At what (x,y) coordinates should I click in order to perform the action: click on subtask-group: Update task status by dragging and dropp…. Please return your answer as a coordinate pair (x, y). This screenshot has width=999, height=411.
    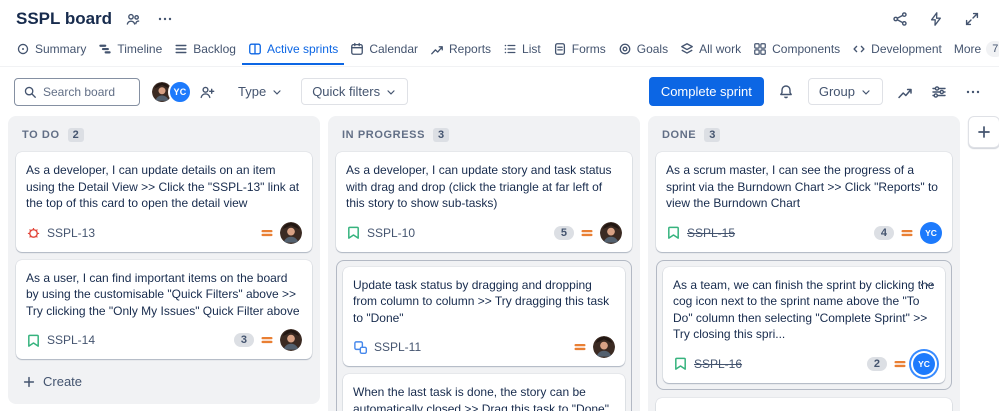
    Looking at the image, I should click on (484, 335).